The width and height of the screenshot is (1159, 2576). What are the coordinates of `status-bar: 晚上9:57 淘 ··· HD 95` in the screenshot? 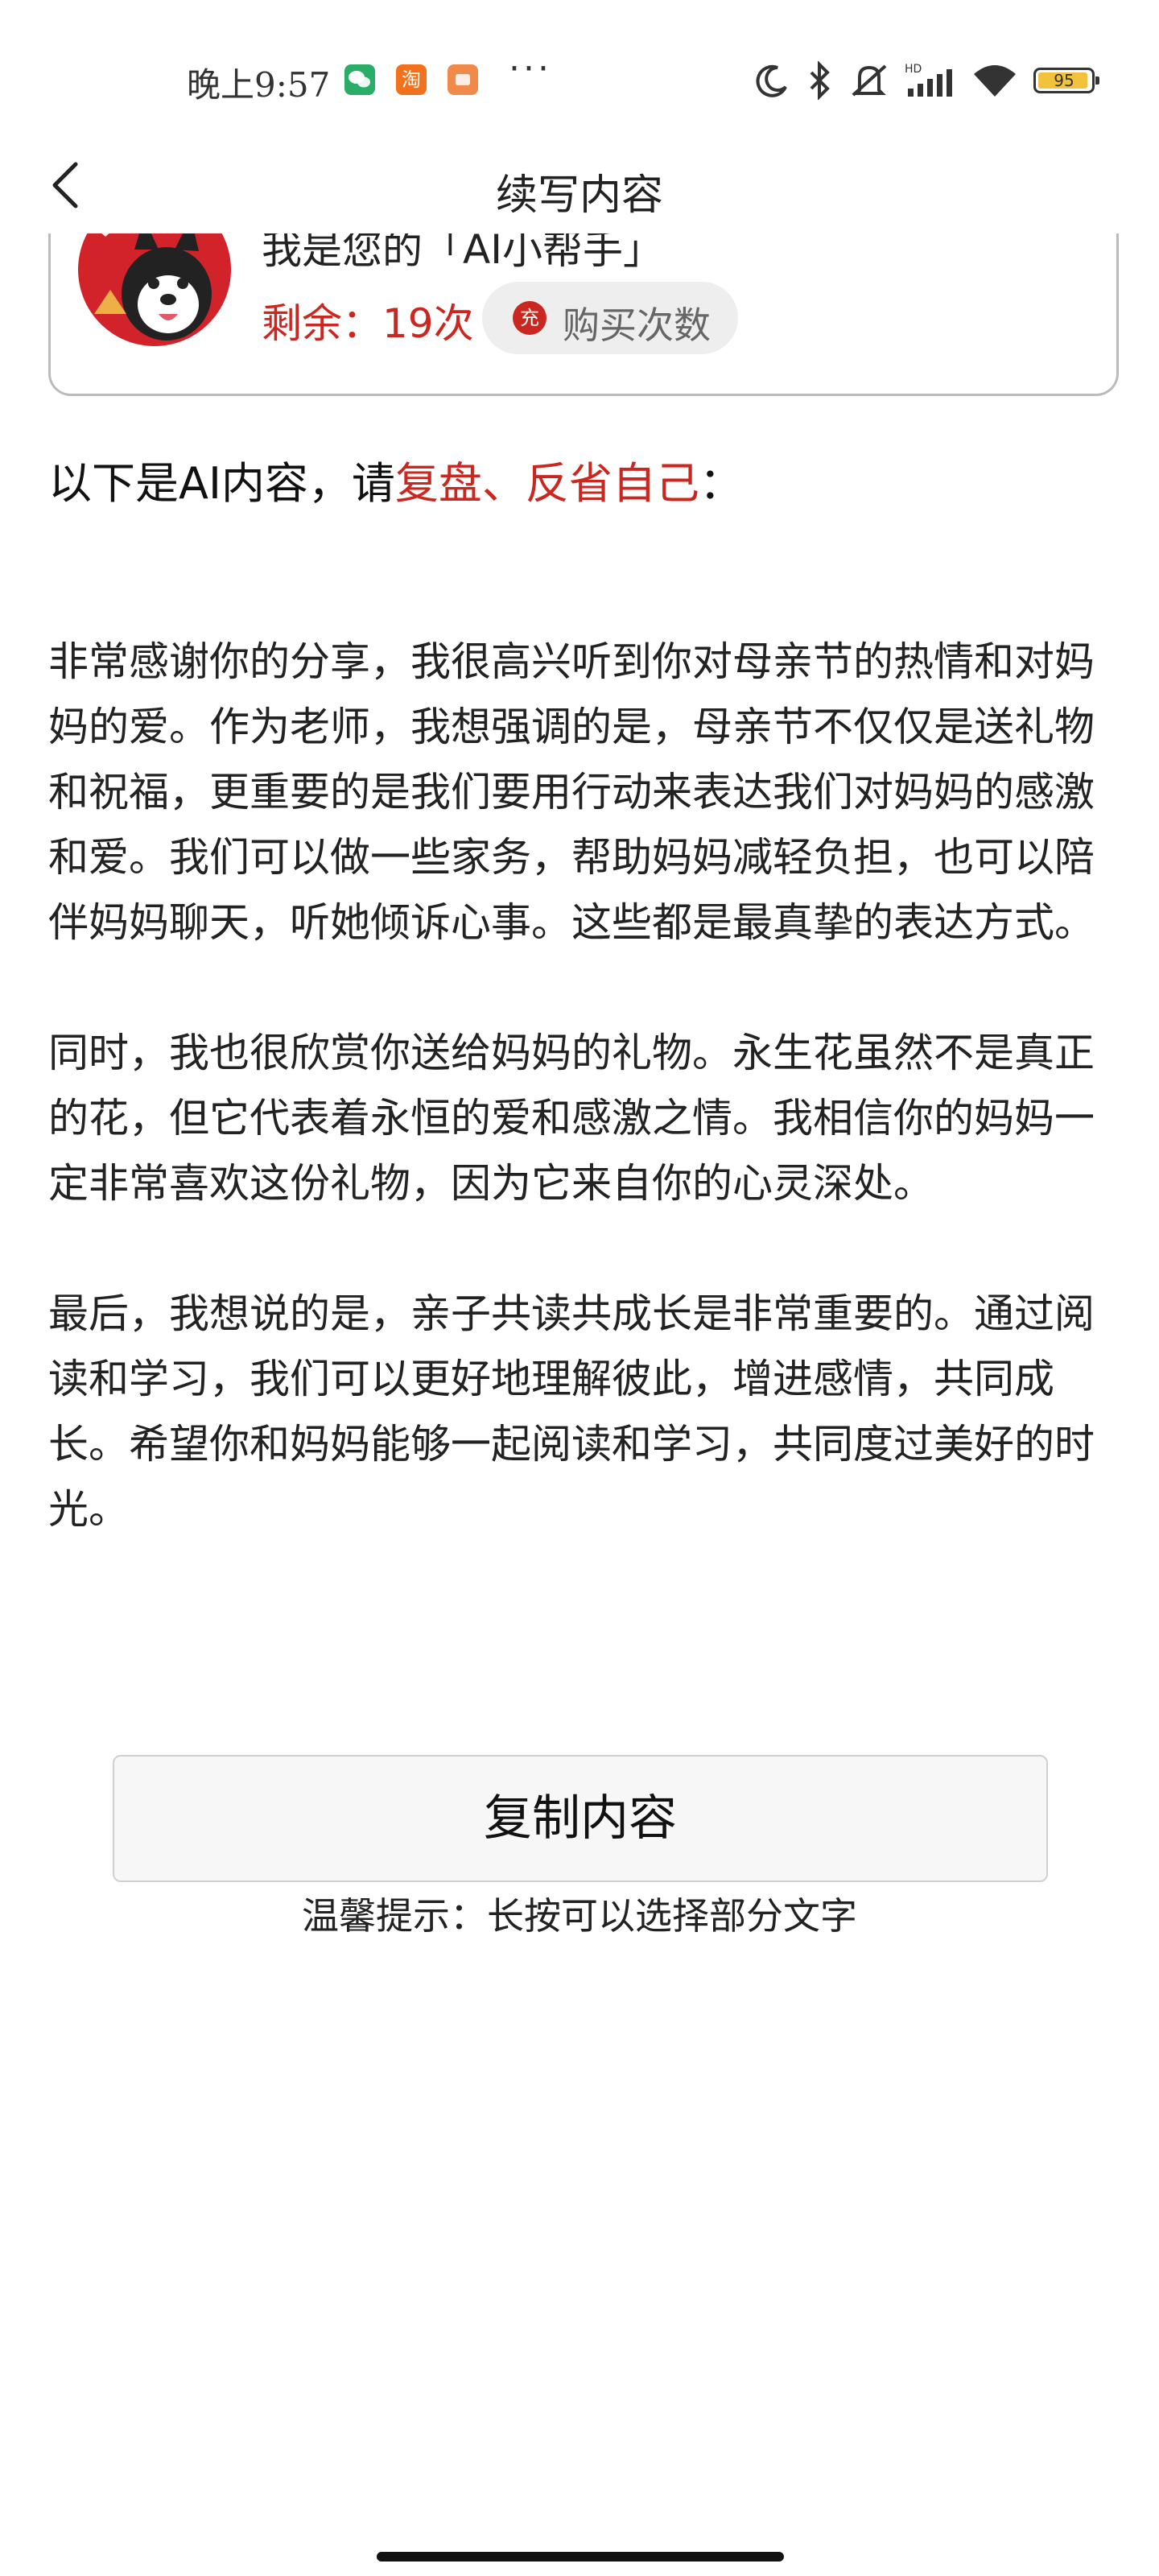 It's located at (579, 76).